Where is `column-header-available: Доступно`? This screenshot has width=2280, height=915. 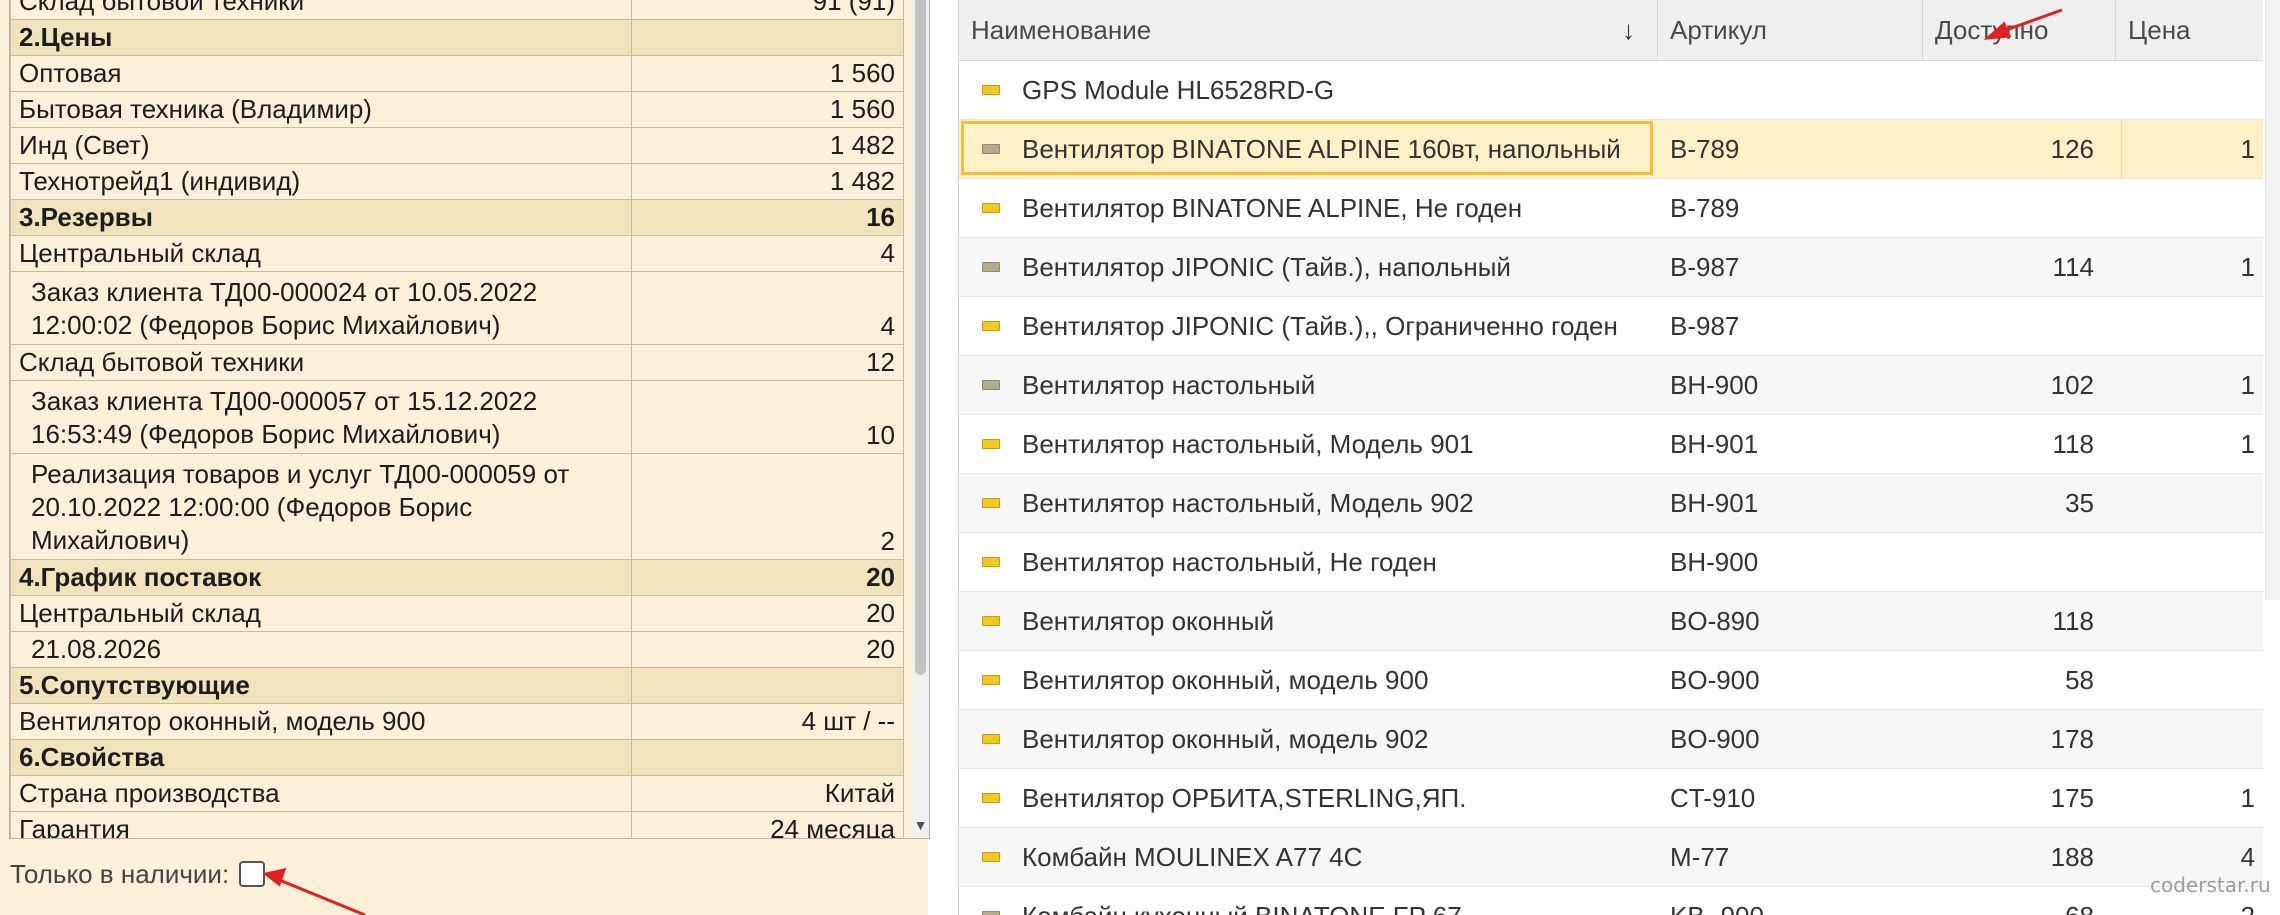 column-header-available: Доступно is located at coordinates (2019, 30).